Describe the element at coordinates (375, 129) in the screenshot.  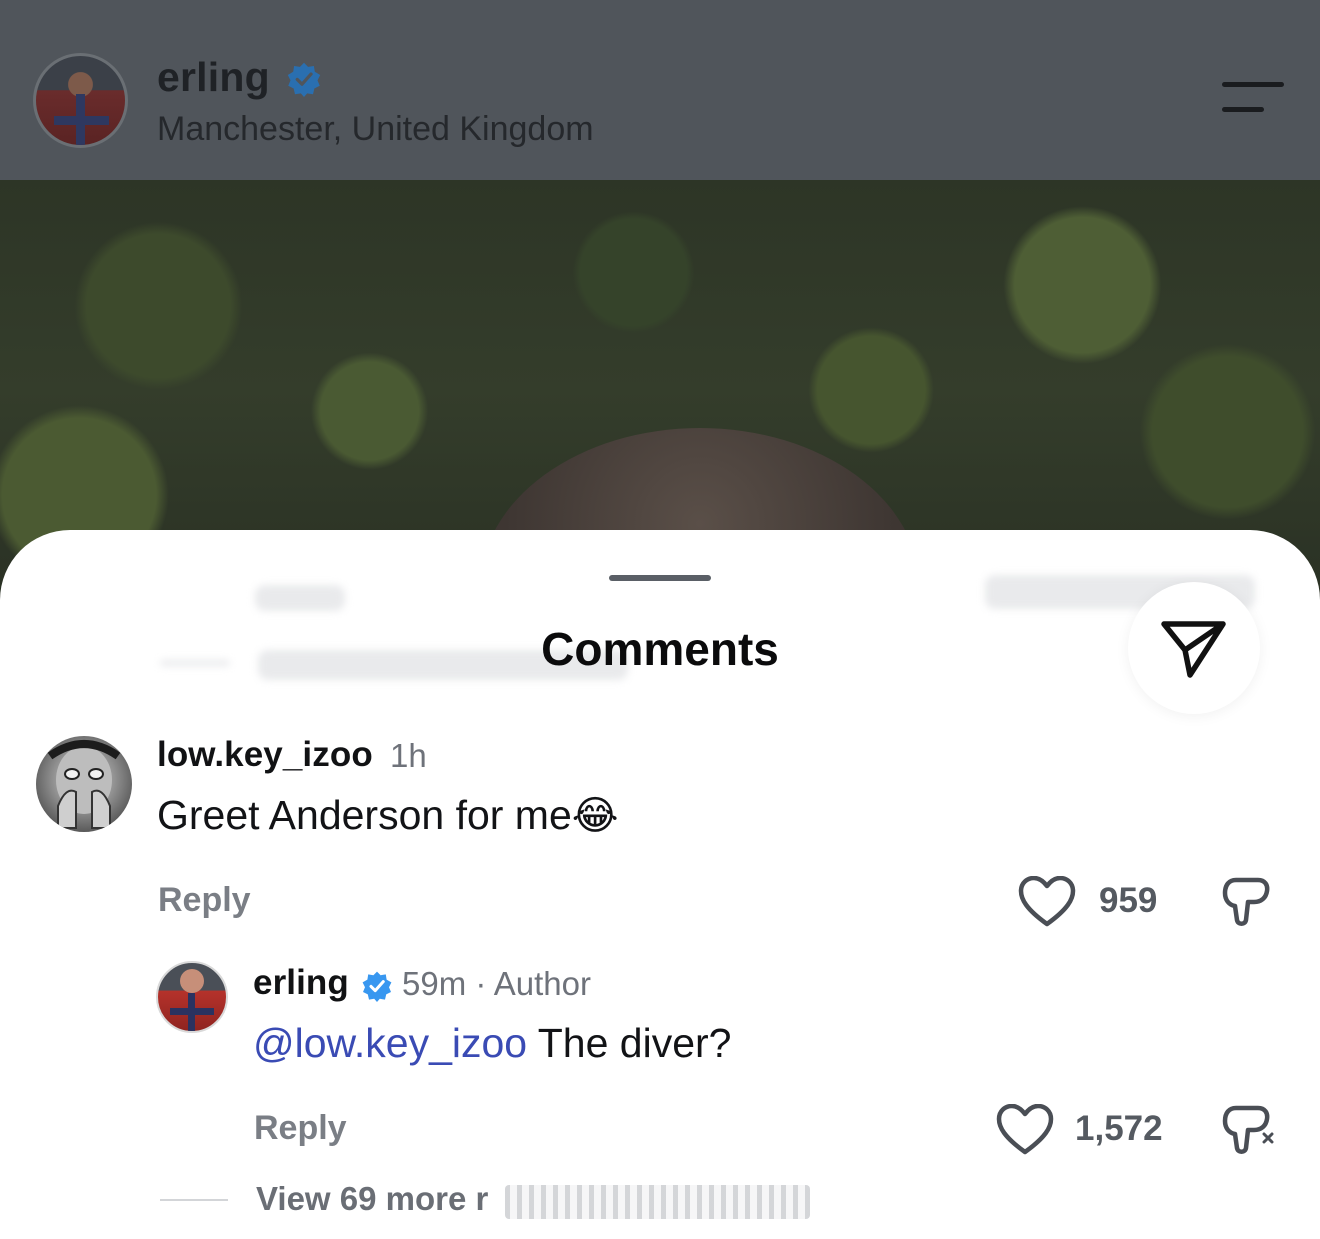
I see `post-location: Manchester, United Kingdom` at that location.